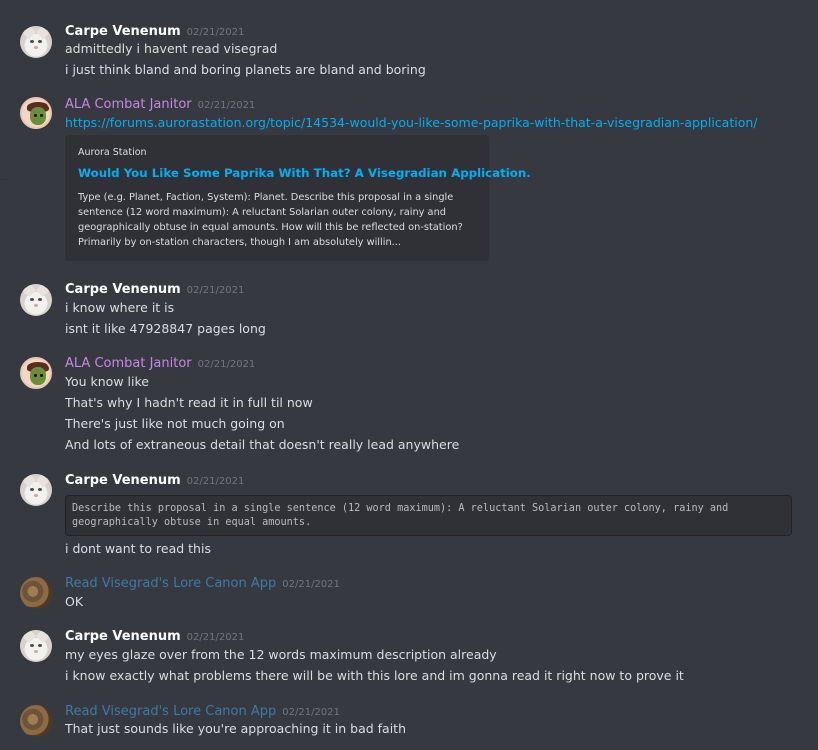 The width and height of the screenshot is (818, 750). I want to click on message-text: admittedly i havent read visegrad, so click(171, 48).